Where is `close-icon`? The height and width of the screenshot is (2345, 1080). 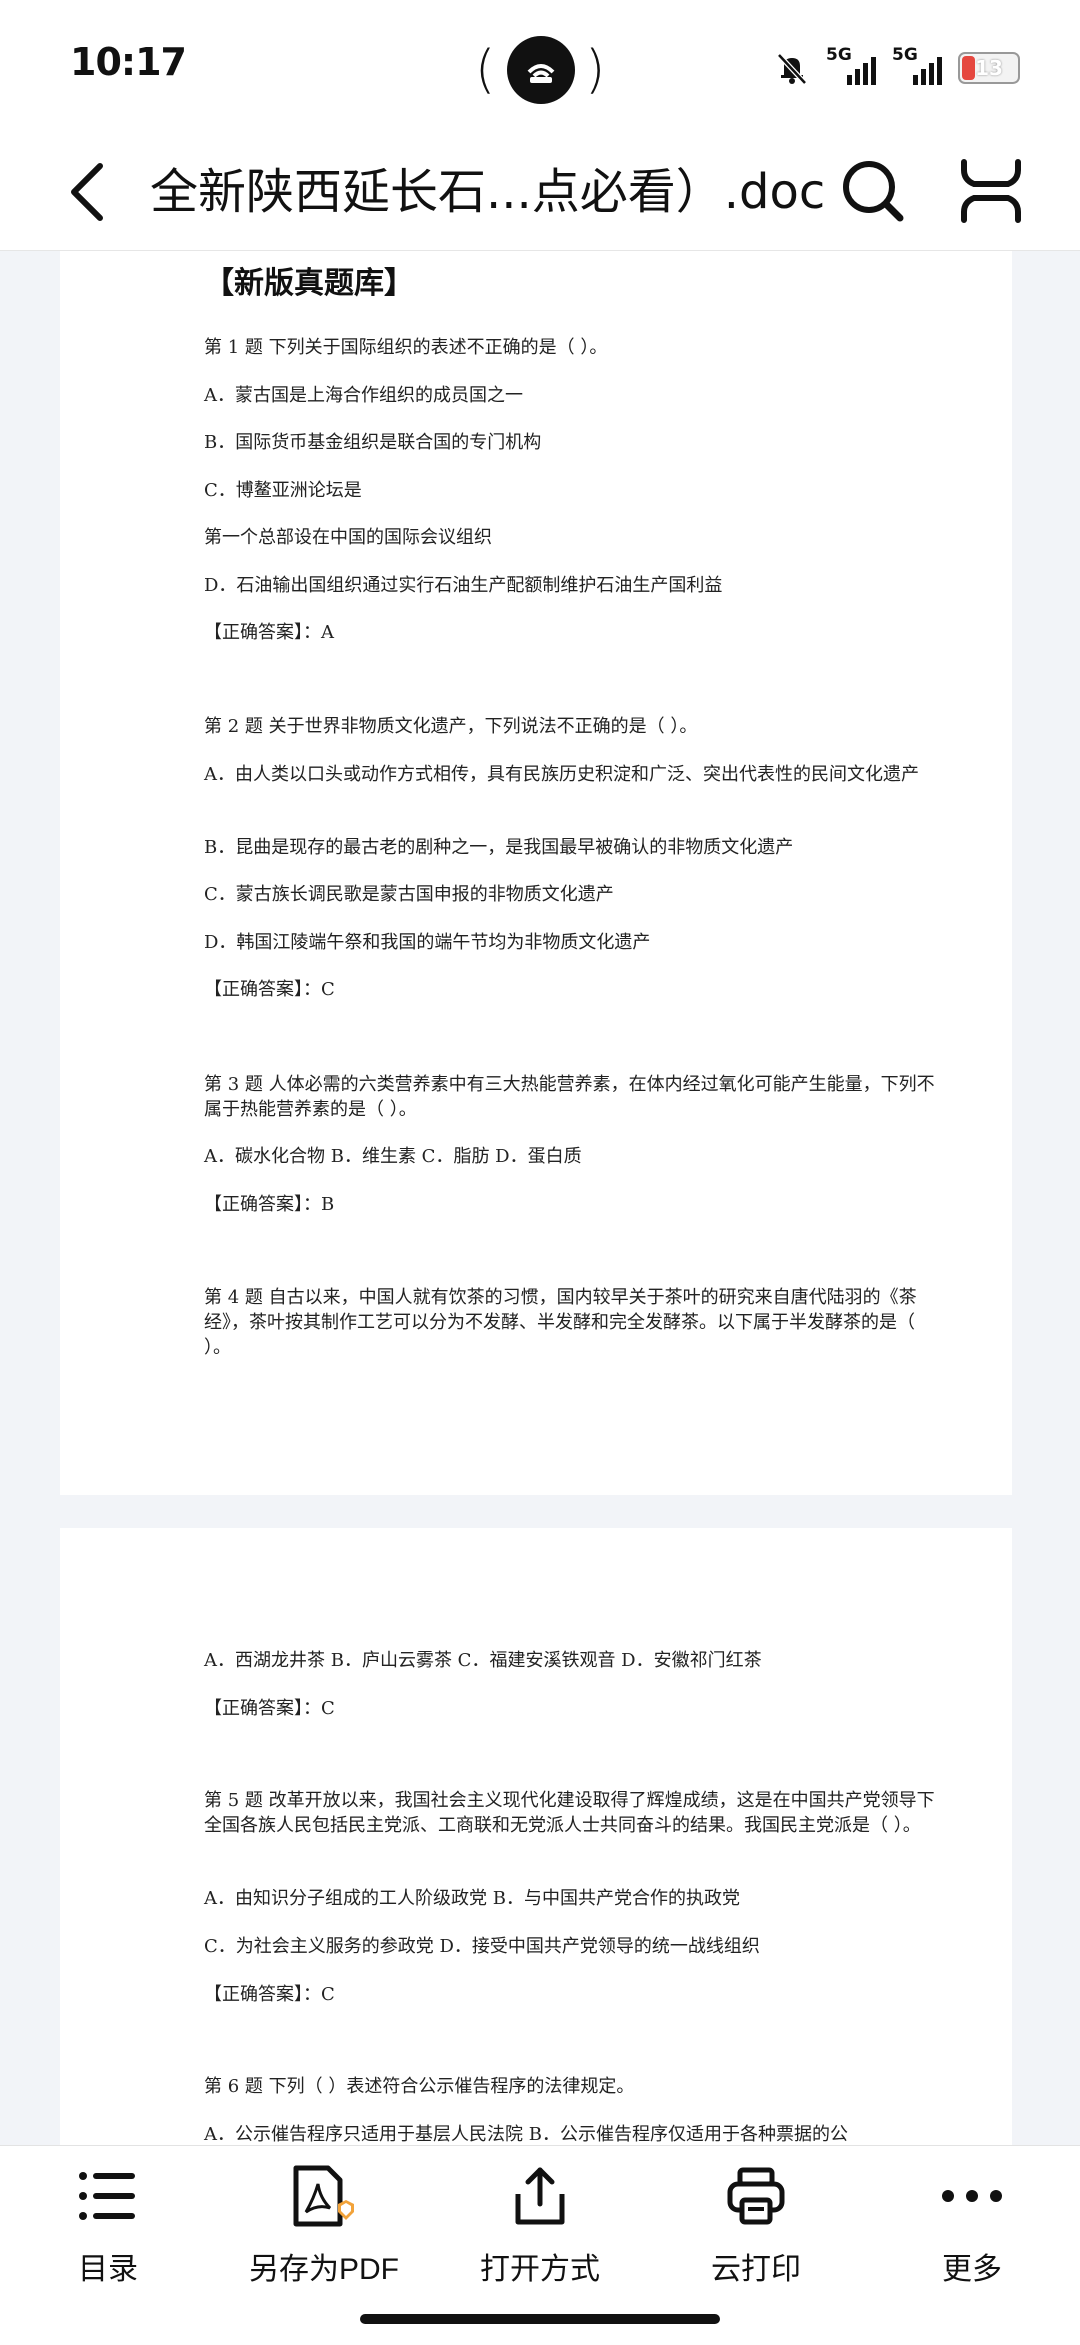
close-icon is located at coordinates (991, 191).